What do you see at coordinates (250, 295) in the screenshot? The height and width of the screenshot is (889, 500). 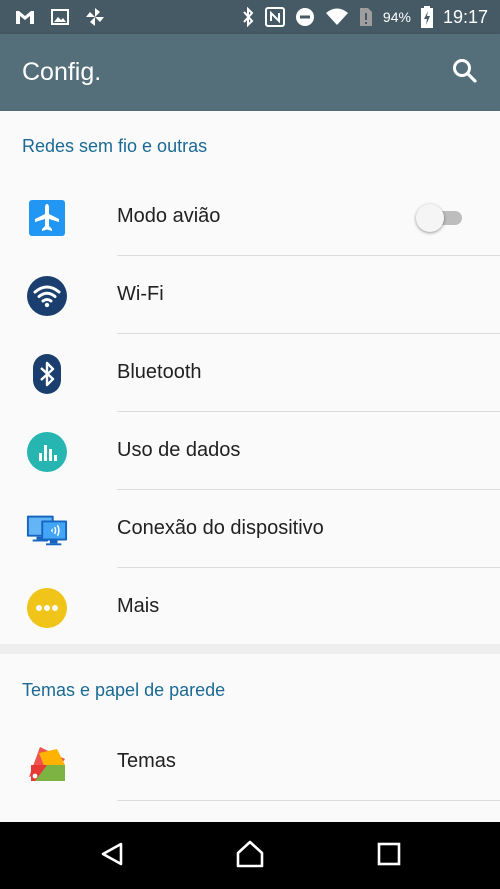 I see `setting-item-wifi: Wi-Fi` at bounding box center [250, 295].